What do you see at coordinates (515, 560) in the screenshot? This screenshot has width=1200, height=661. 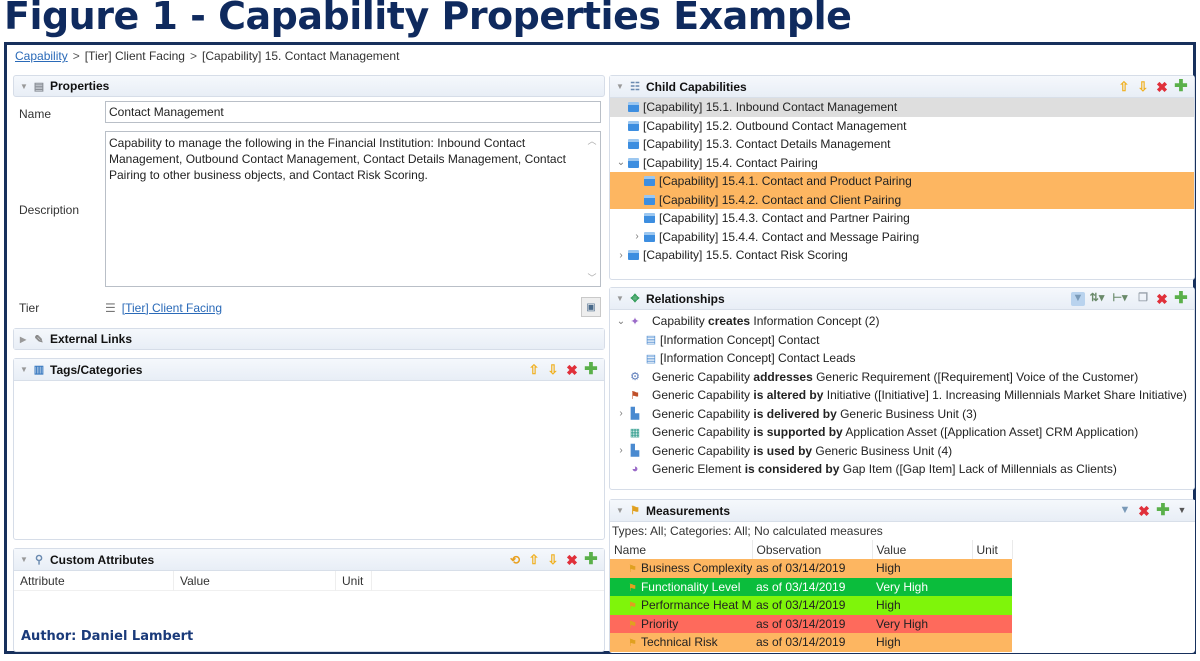 I see `refresh-button: ⟲` at bounding box center [515, 560].